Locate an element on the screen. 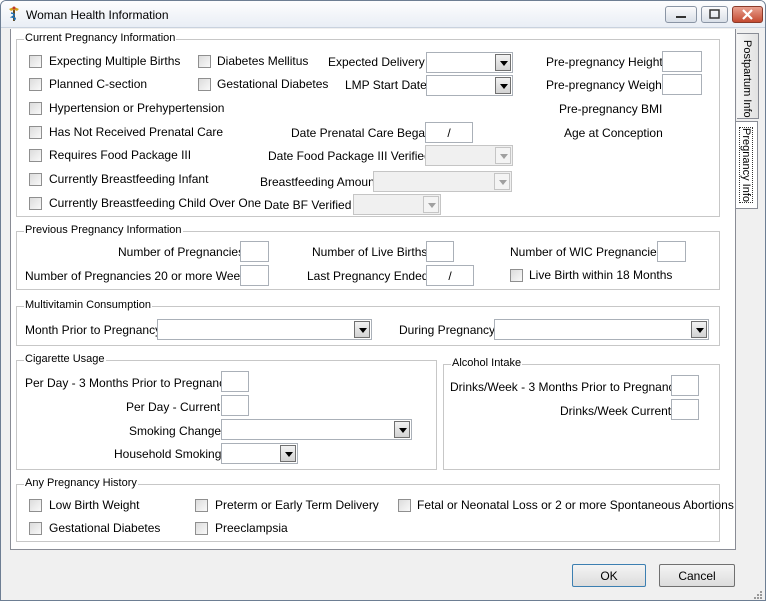  checkbox-preeclampsia is located at coordinates (201, 528).